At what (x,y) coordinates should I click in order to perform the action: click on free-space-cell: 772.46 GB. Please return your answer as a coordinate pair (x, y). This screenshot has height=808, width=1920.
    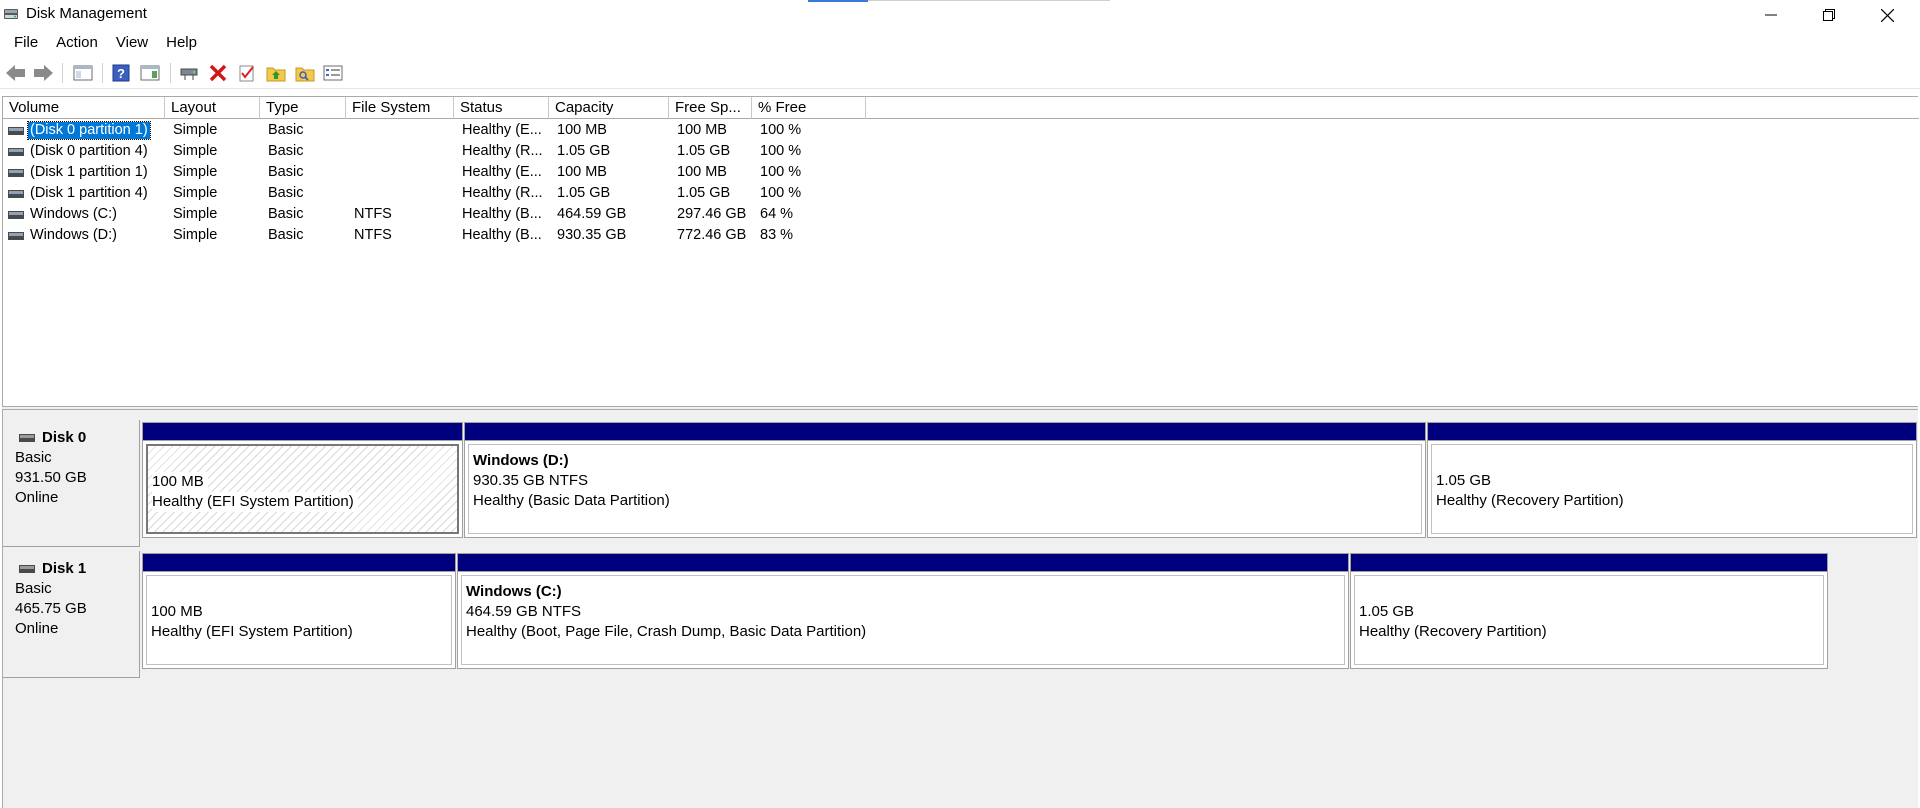
    Looking at the image, I should click on (712, 235).